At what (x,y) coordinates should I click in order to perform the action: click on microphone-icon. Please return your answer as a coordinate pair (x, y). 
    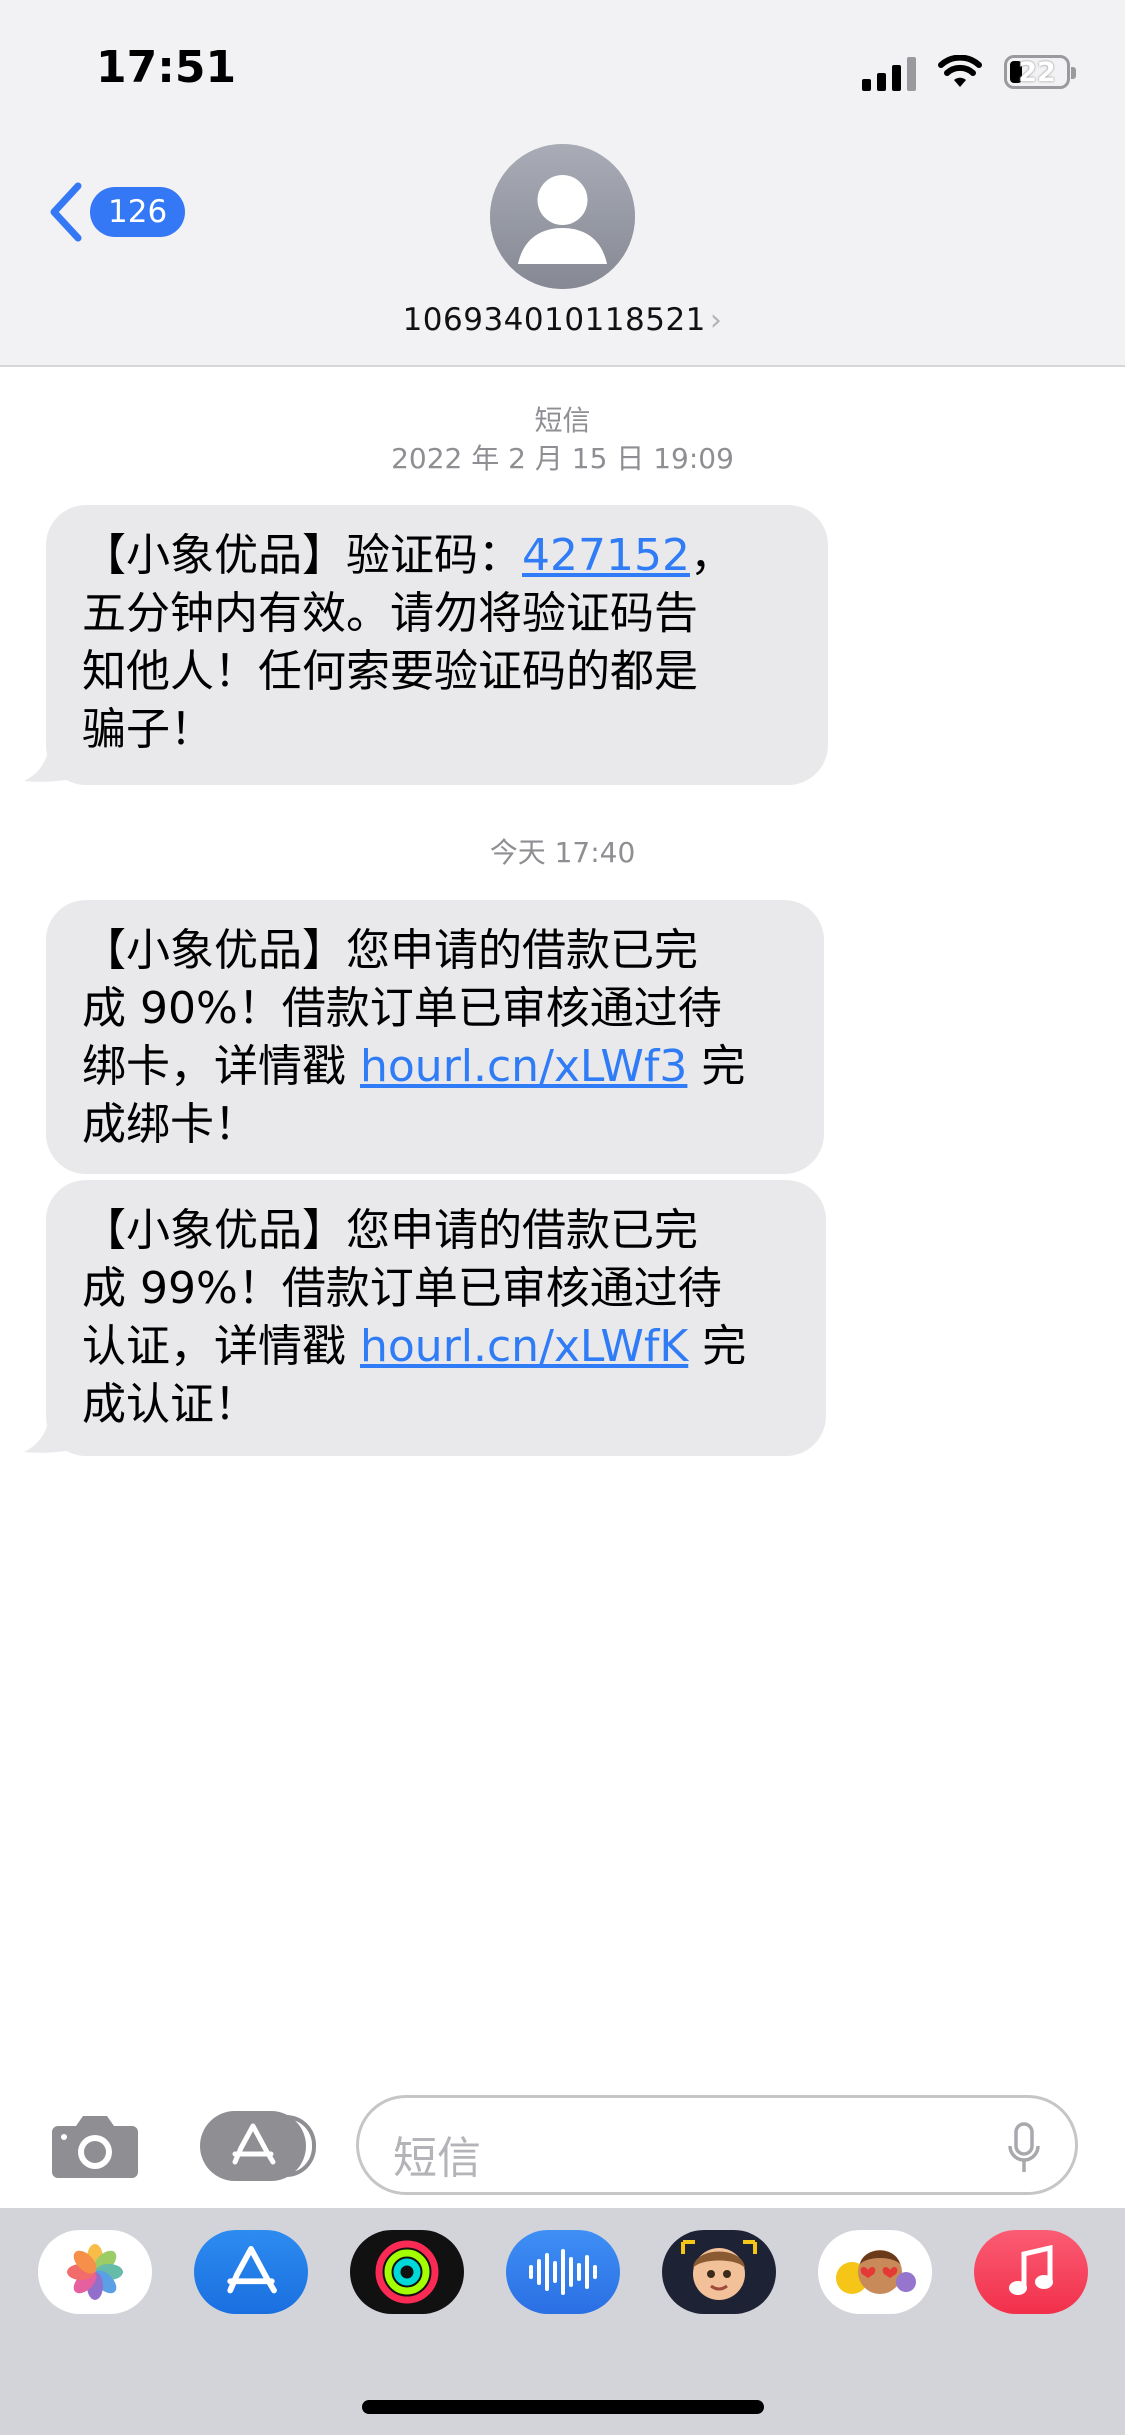
    Looking at the image, I should click on (1024, 2149).